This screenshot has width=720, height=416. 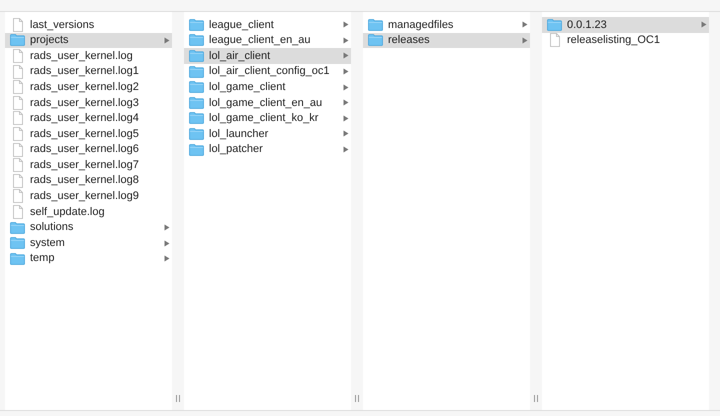 What do you see at coordinates (267, 87) in the screenshot?
I see `folder-row: lol_game_client` at bounding box center [267, 87].